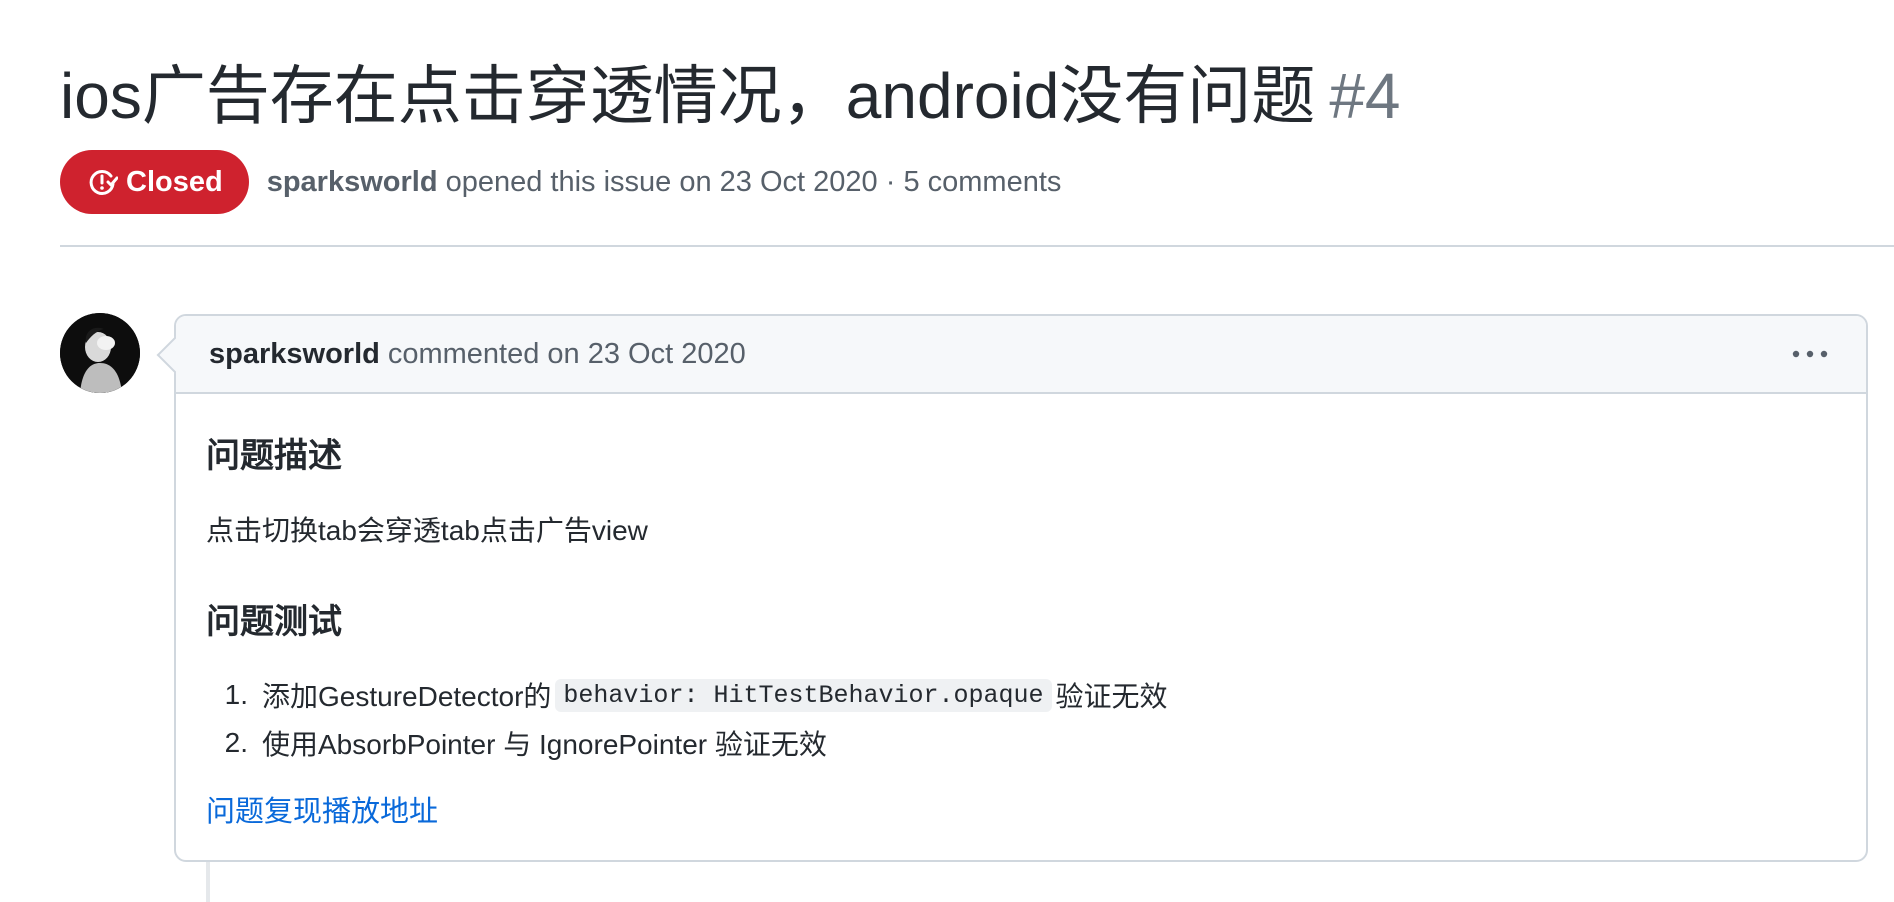 This screenshot has height=902, width=1894. What do you see at coordinates (274, 622) in the screenshot?
I see `heading-problem-test: 问题测试` at bounding box center [274, 622].